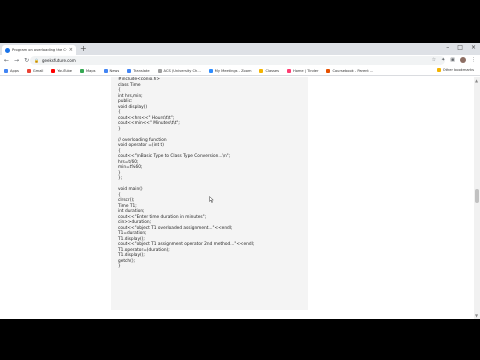 The height and width of the screenshot is (360, 480). I want to click on bookmark-item: Maps, so click(88, 70).